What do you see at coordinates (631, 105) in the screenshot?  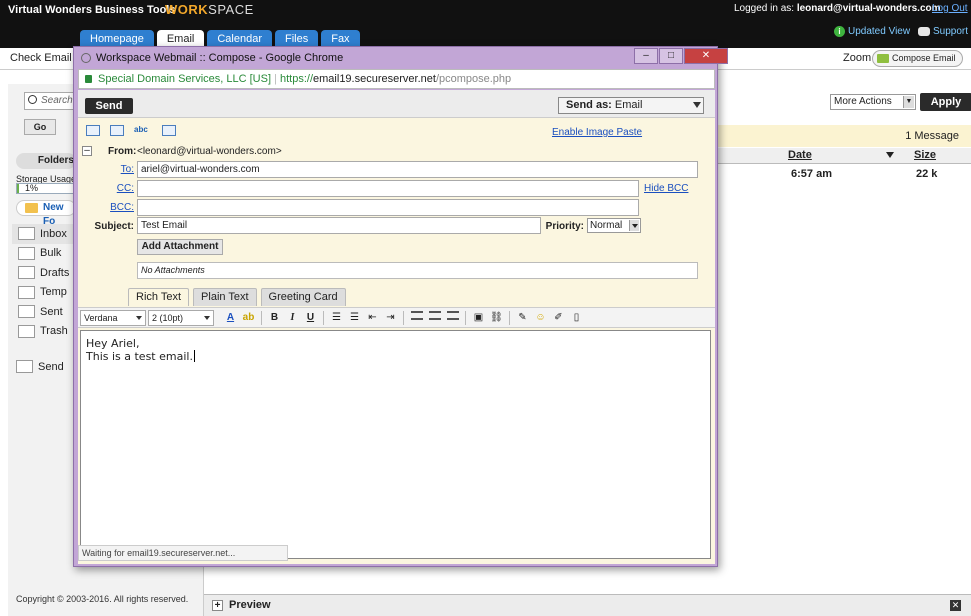 I see `send-as-select: Send as: Email` at bounding box center [631, 105].